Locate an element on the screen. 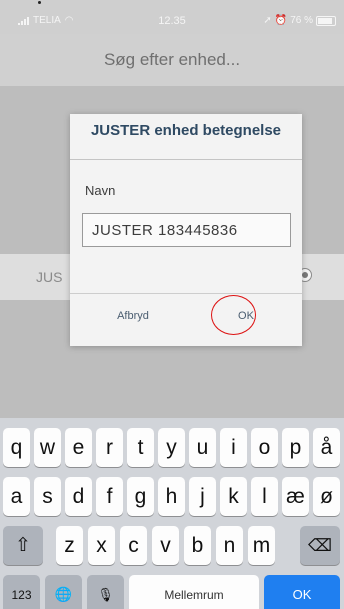 Image resolution: width=344 pixels, height=609 pixels. name-field is located at coordinates (186, 230).